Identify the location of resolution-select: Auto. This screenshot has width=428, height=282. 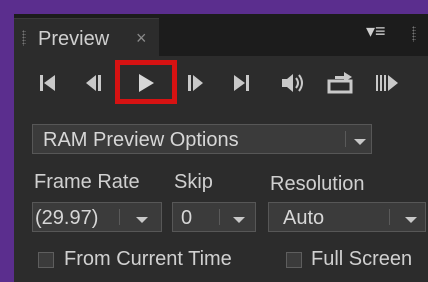
(347, 217).